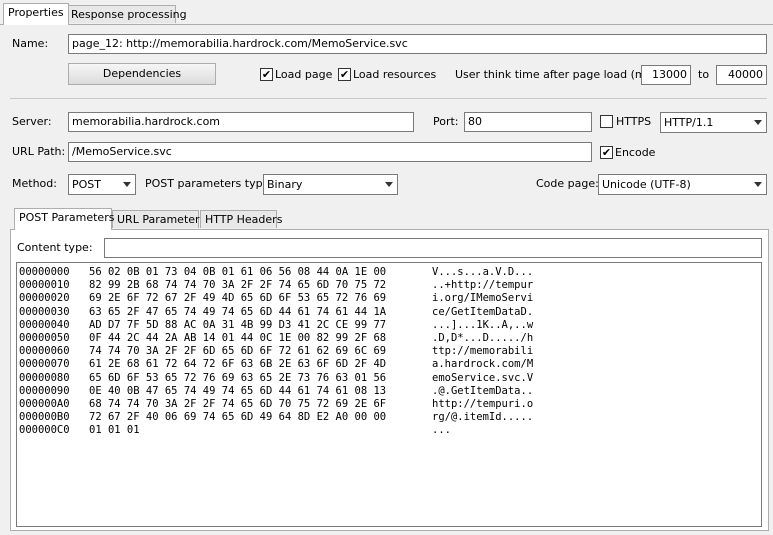 The width and height of the screenshot is (773, 535). Describe the element at coordinates (330, 152) in the screenshot. I see `url-path-field: /MemoService.svc` at that location.